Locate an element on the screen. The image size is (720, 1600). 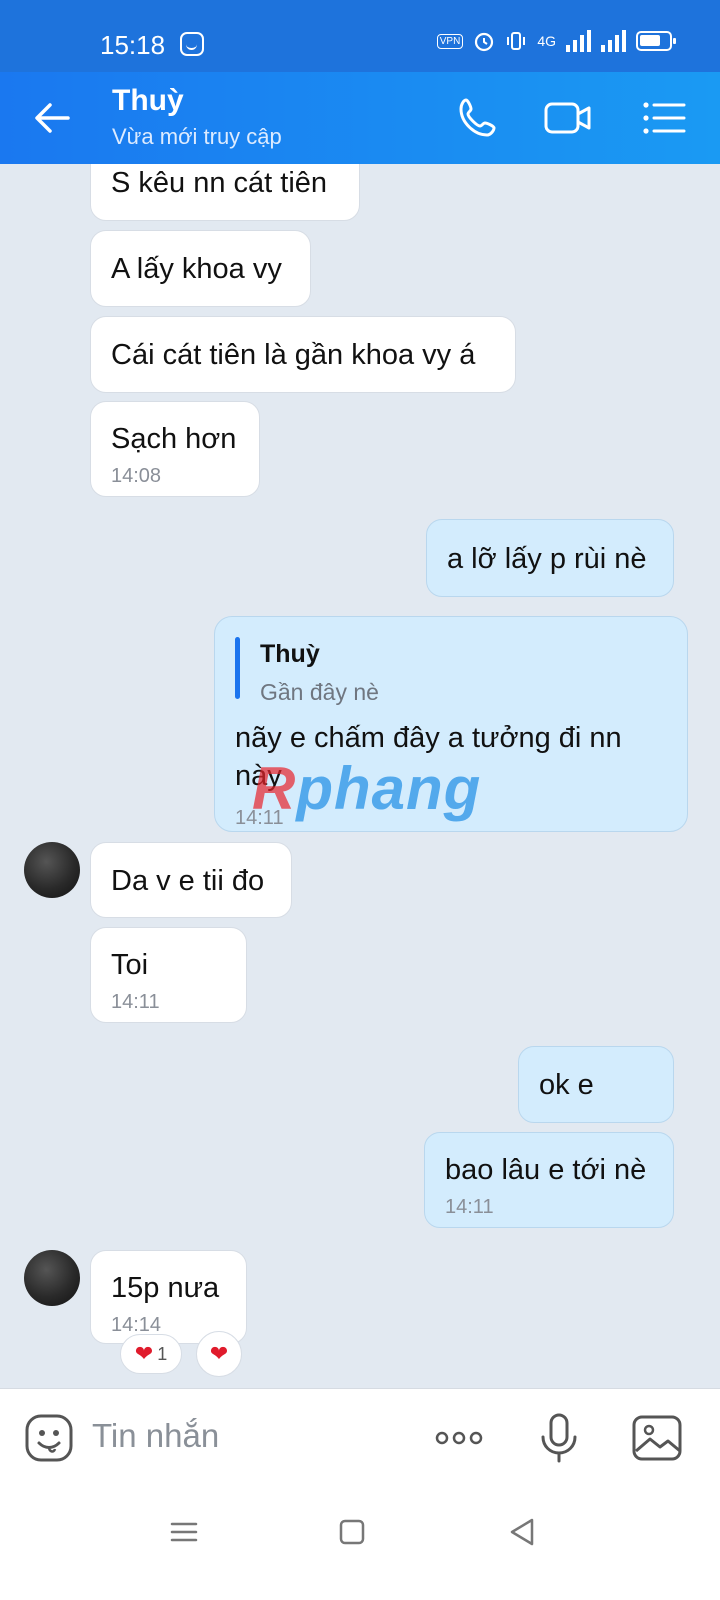
message-text: Da v e tii đo is located at coordinates (188, 881).